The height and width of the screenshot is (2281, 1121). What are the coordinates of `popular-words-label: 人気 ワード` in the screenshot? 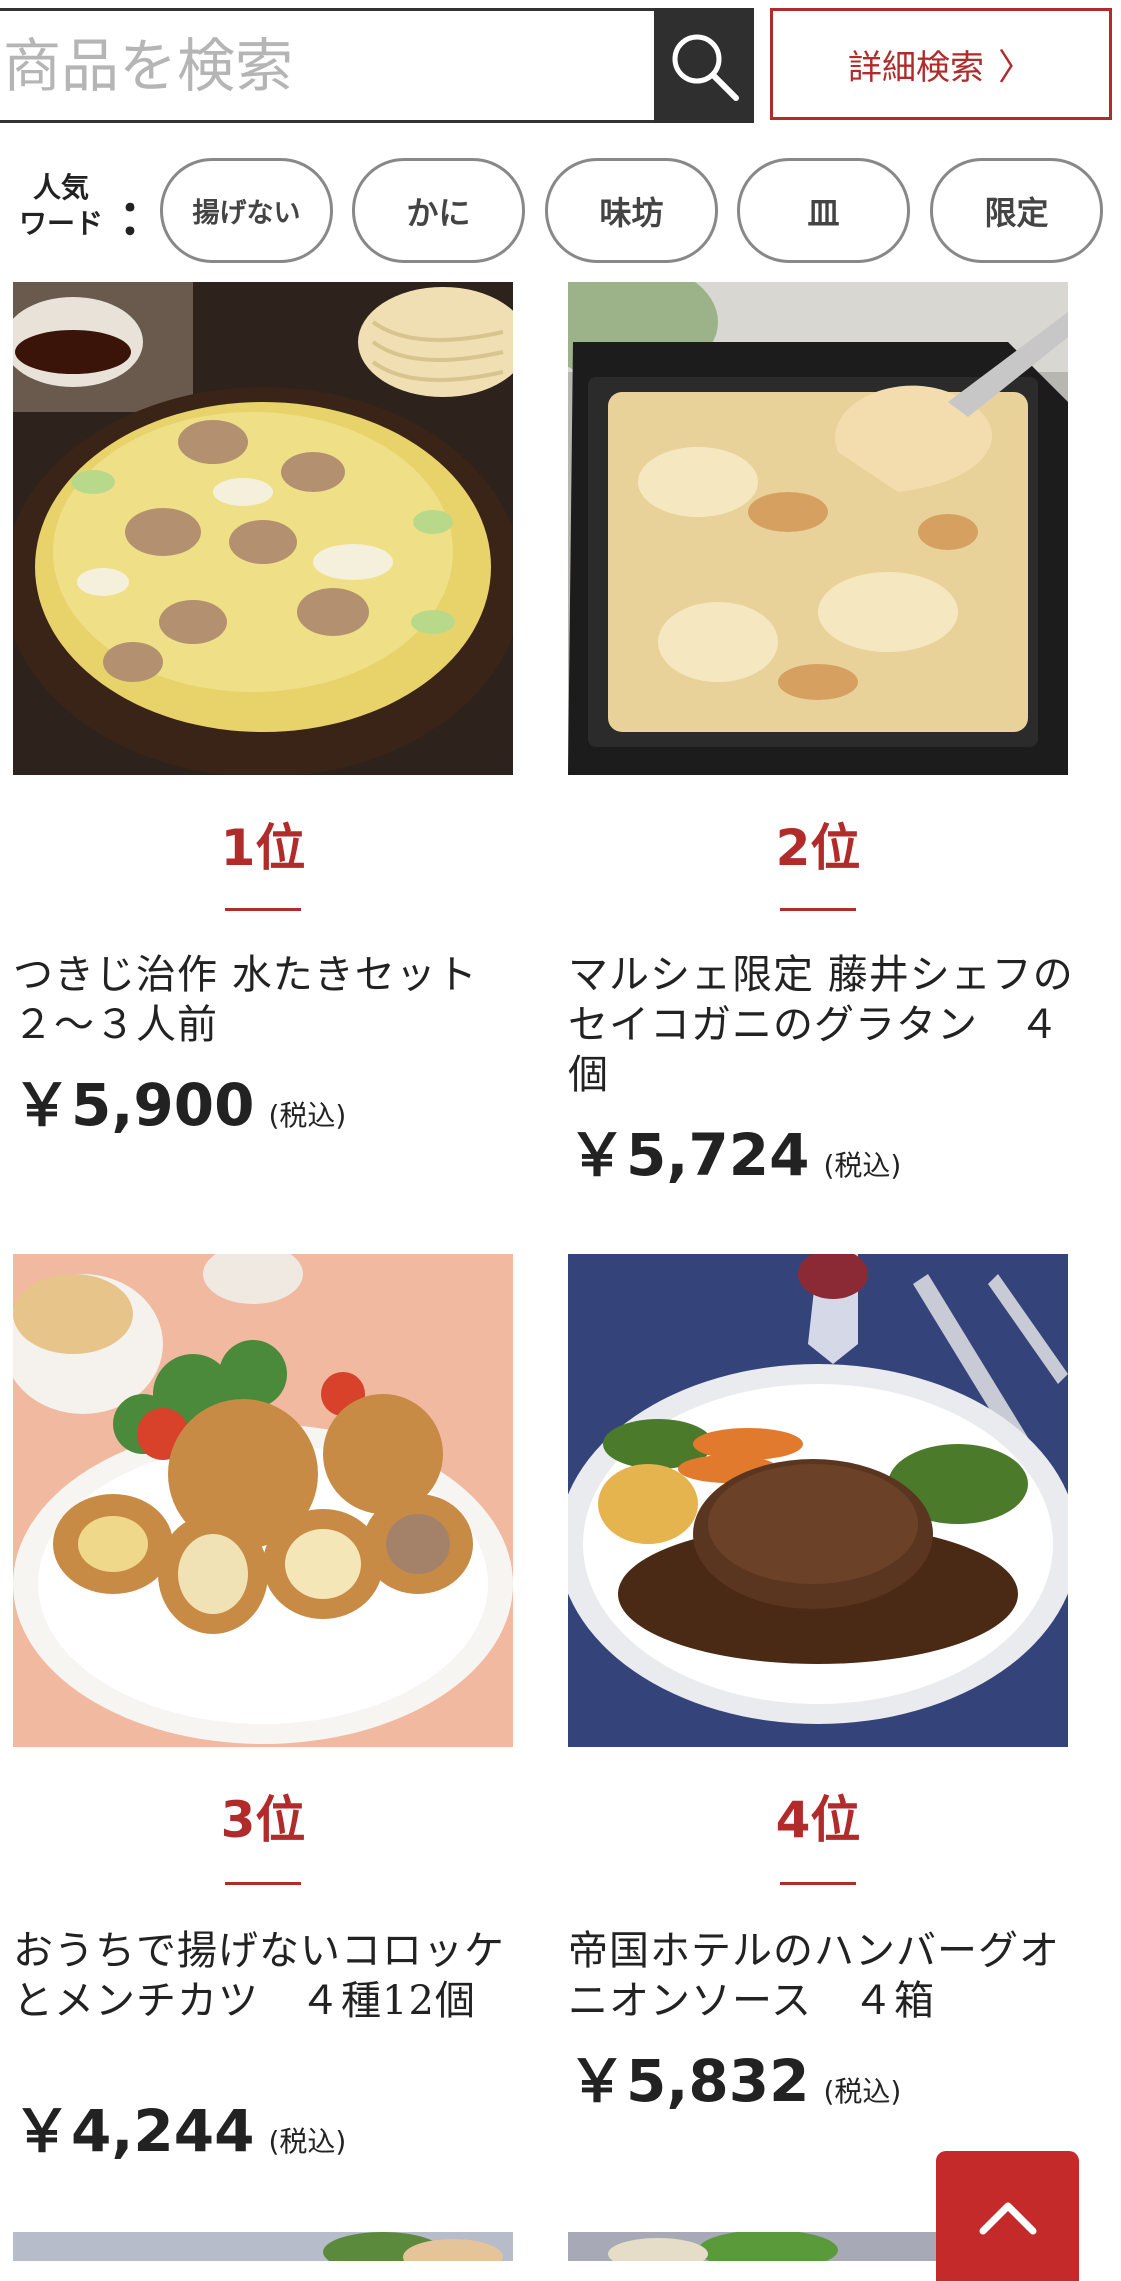 It's located at (61, 206).